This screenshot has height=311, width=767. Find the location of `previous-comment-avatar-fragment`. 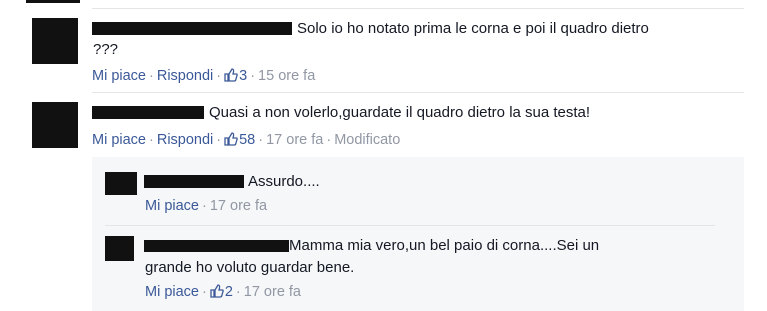

previous-comment-avatar-fragment is located at coordinates (53, 1).